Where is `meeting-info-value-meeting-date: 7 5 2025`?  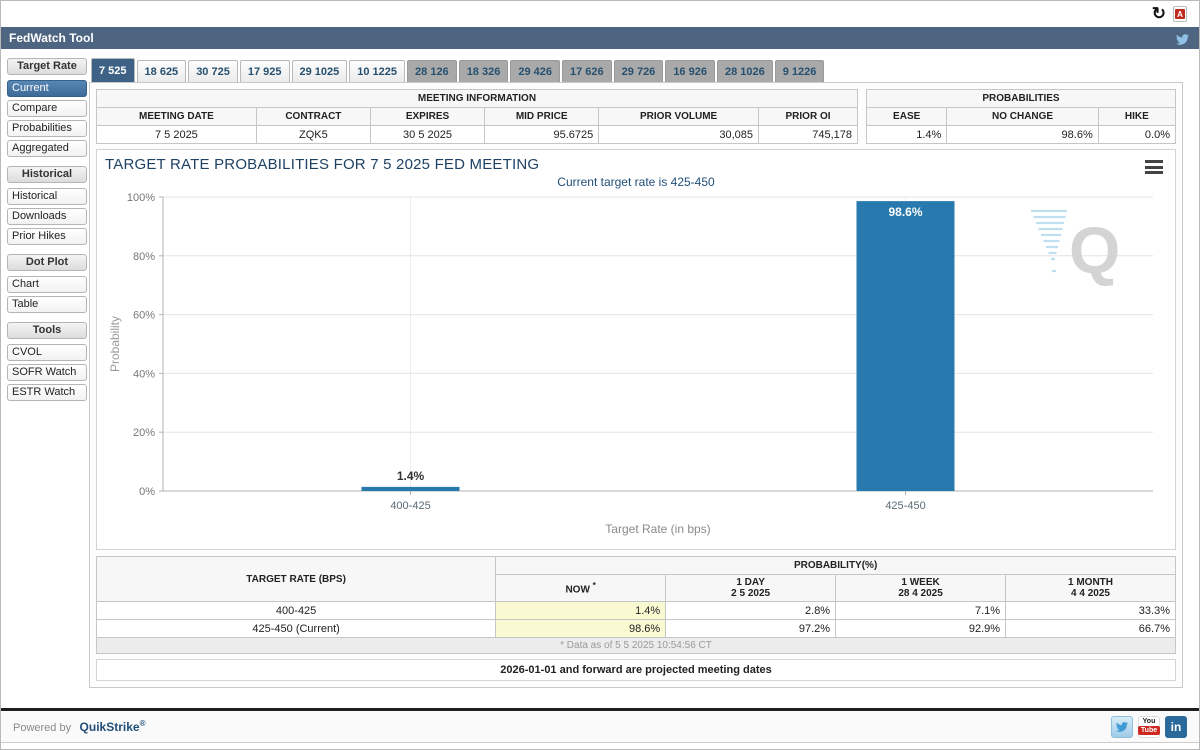 meeting-info-value-meeting-date: 7 5 2025 is located at coordinates (176, 134).